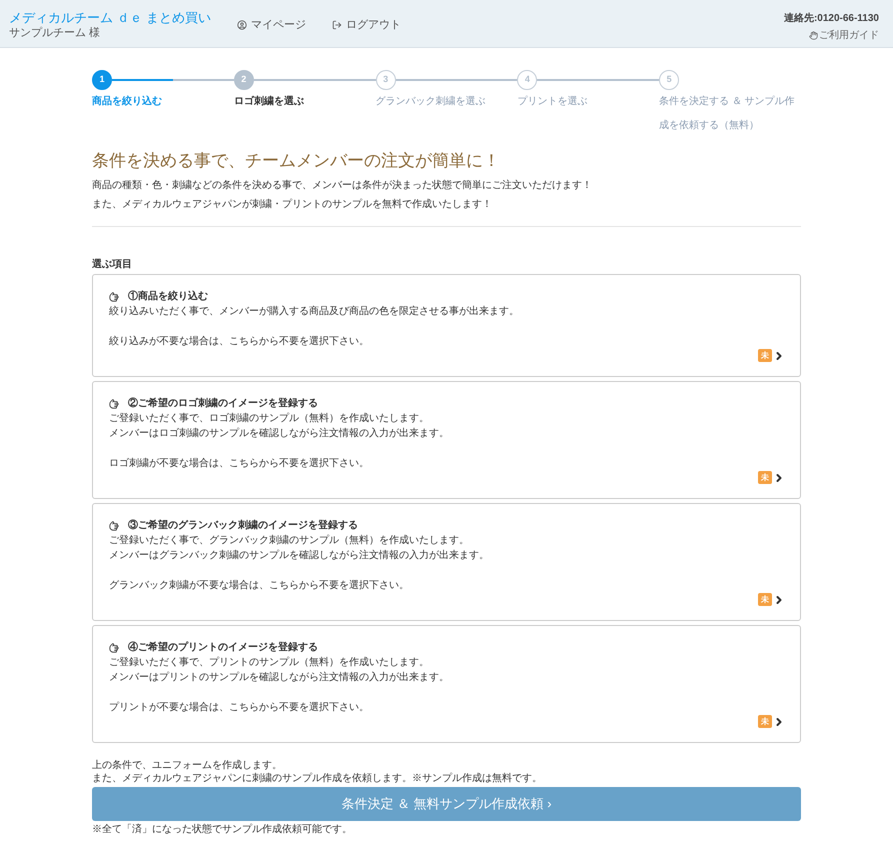 The width and height of the screenshot is (893, 857). What do you see at coordinates (242, 25) in the screenshot?
I see `user-icon` at bounding box center [242, 25].